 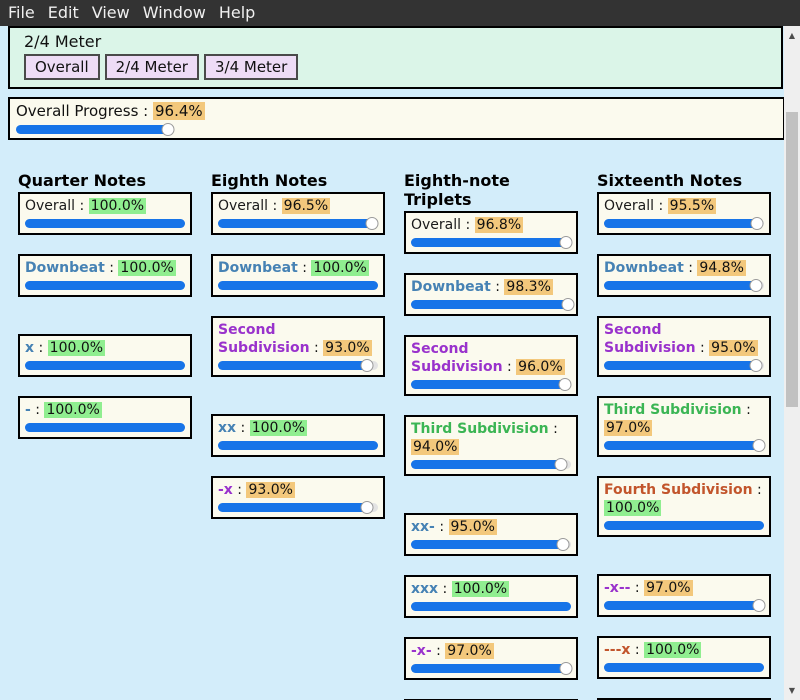 What do you see at coordinates (178, 111) in the screenshot?
I see `overall-progress-value: 96.4%` at bounding box center [178, 111].